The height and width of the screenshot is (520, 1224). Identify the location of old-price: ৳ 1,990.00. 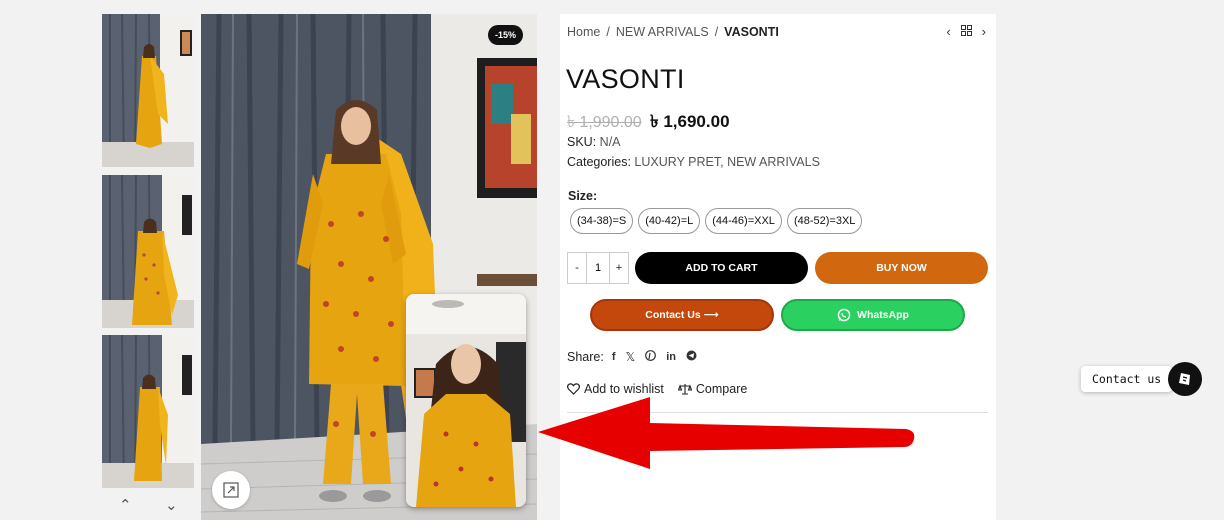
(604, 122).